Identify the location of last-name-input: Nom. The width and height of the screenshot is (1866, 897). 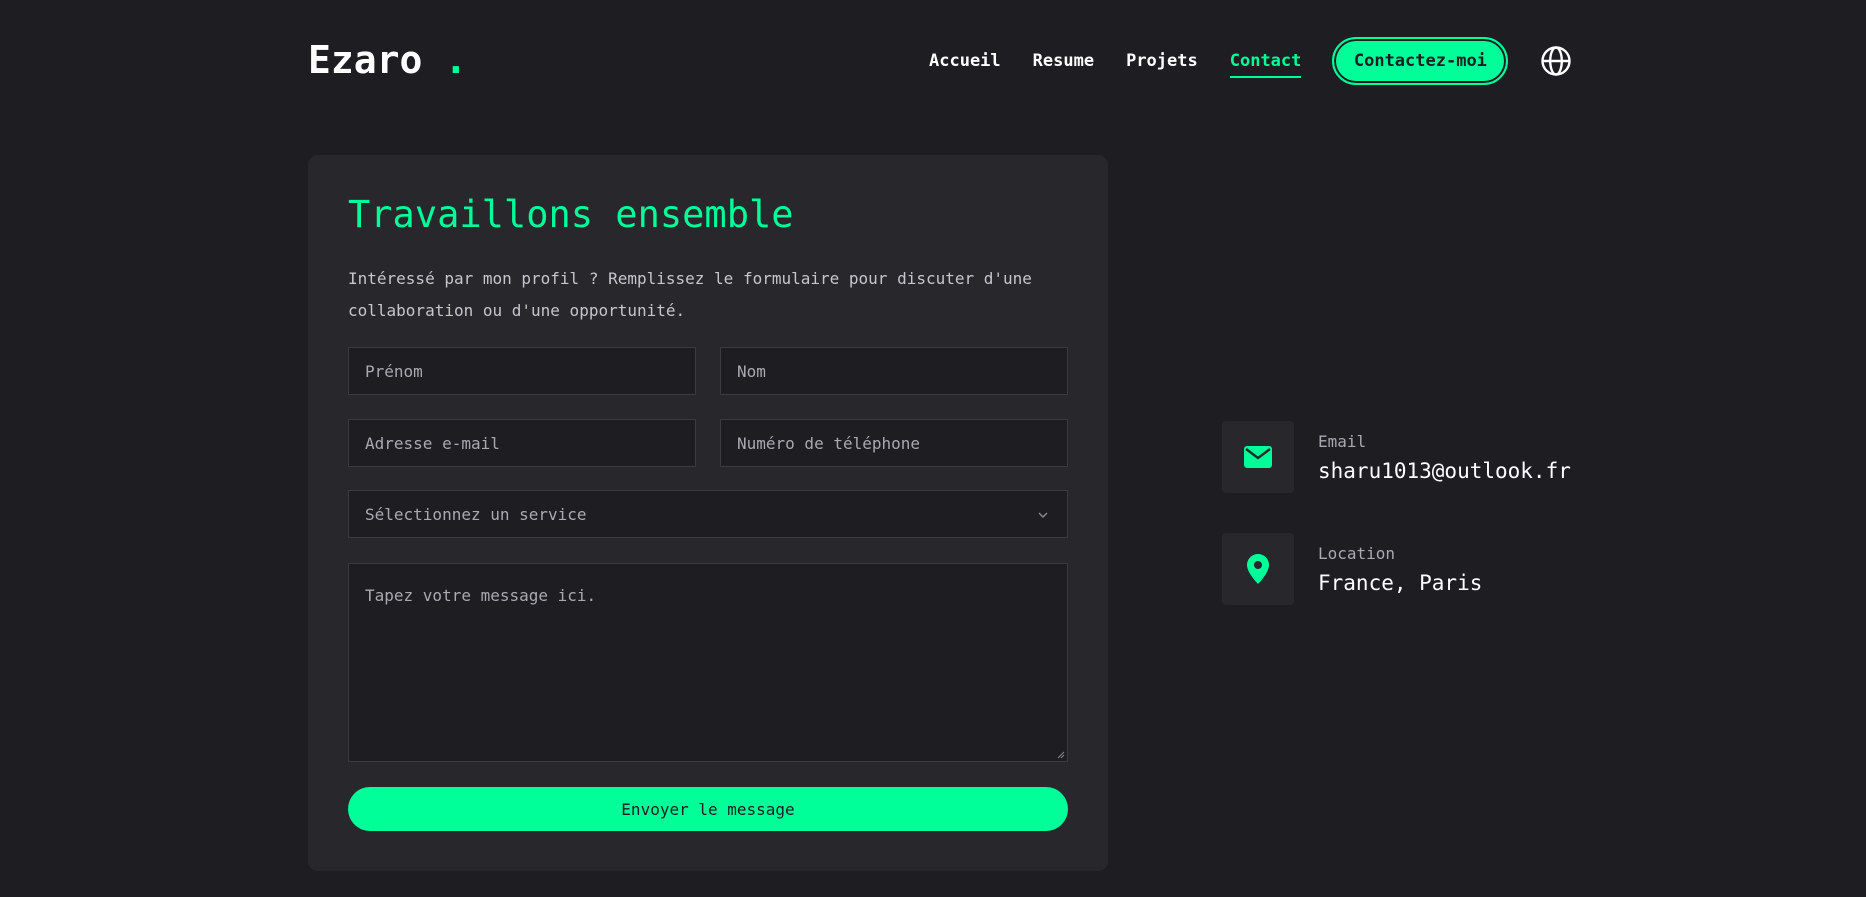
(894, 371).